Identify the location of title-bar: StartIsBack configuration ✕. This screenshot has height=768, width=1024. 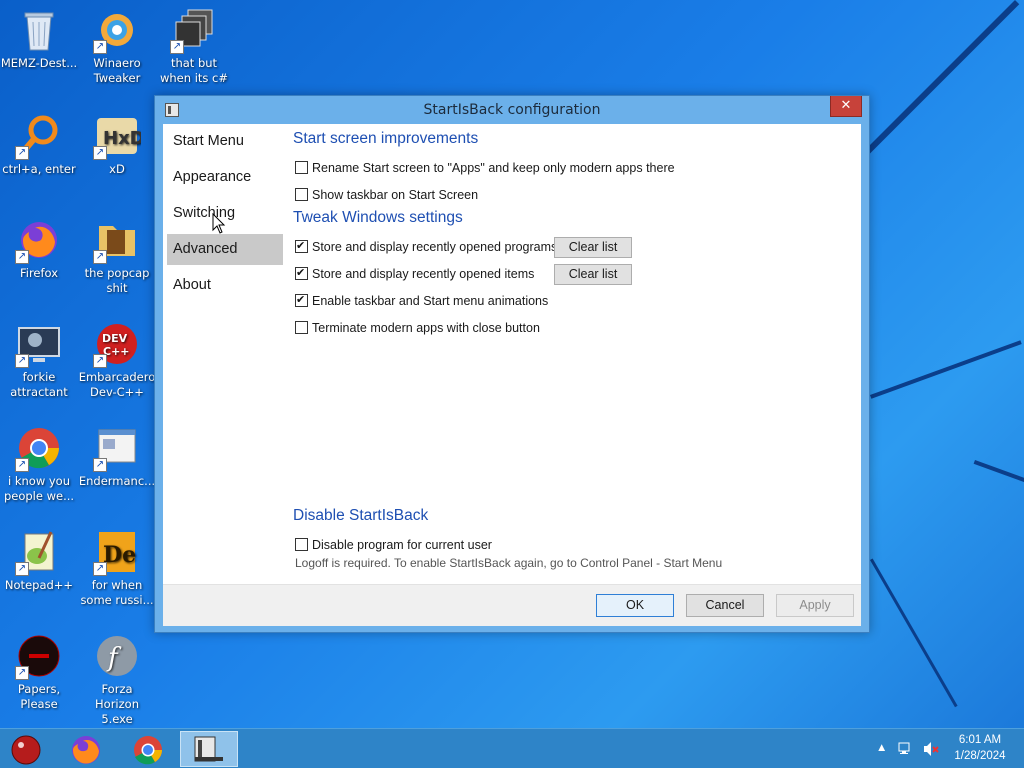
(512, 110).